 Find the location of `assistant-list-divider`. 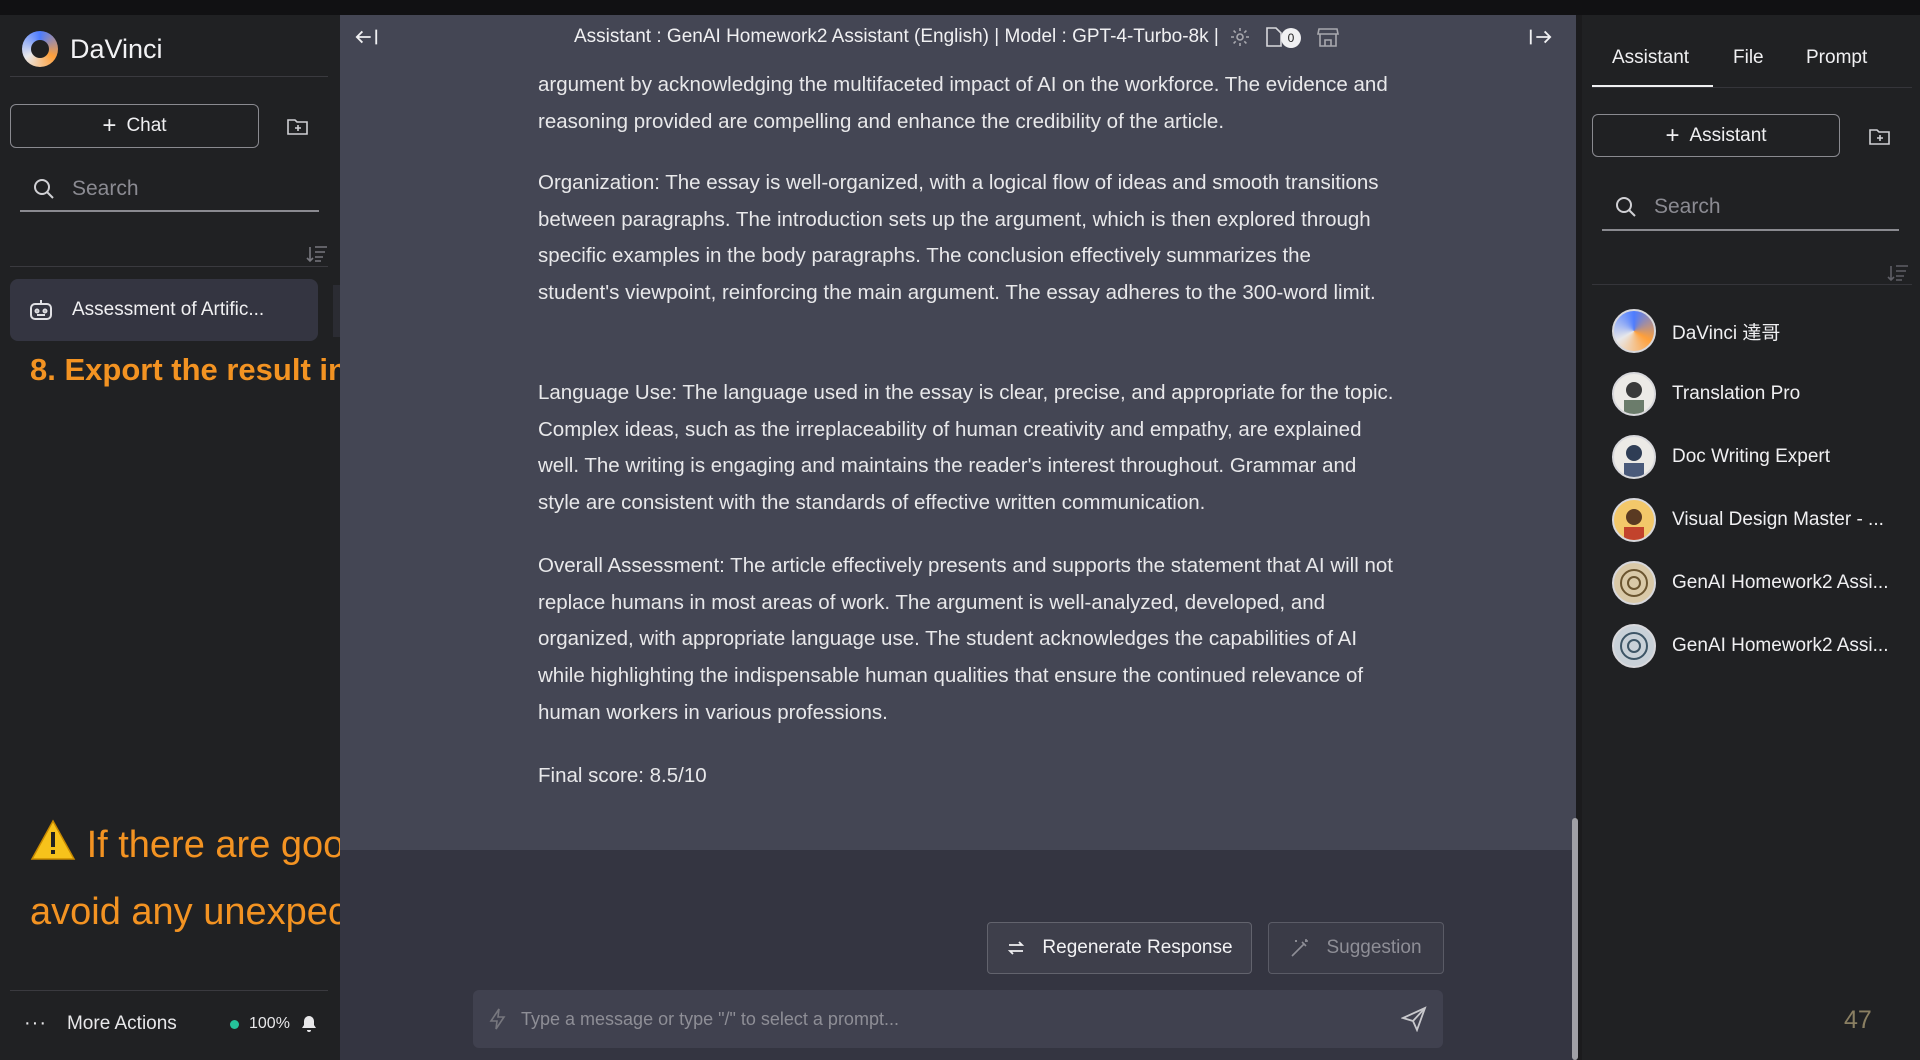

assistant-list-divider is located at coordinates (1752, 284).